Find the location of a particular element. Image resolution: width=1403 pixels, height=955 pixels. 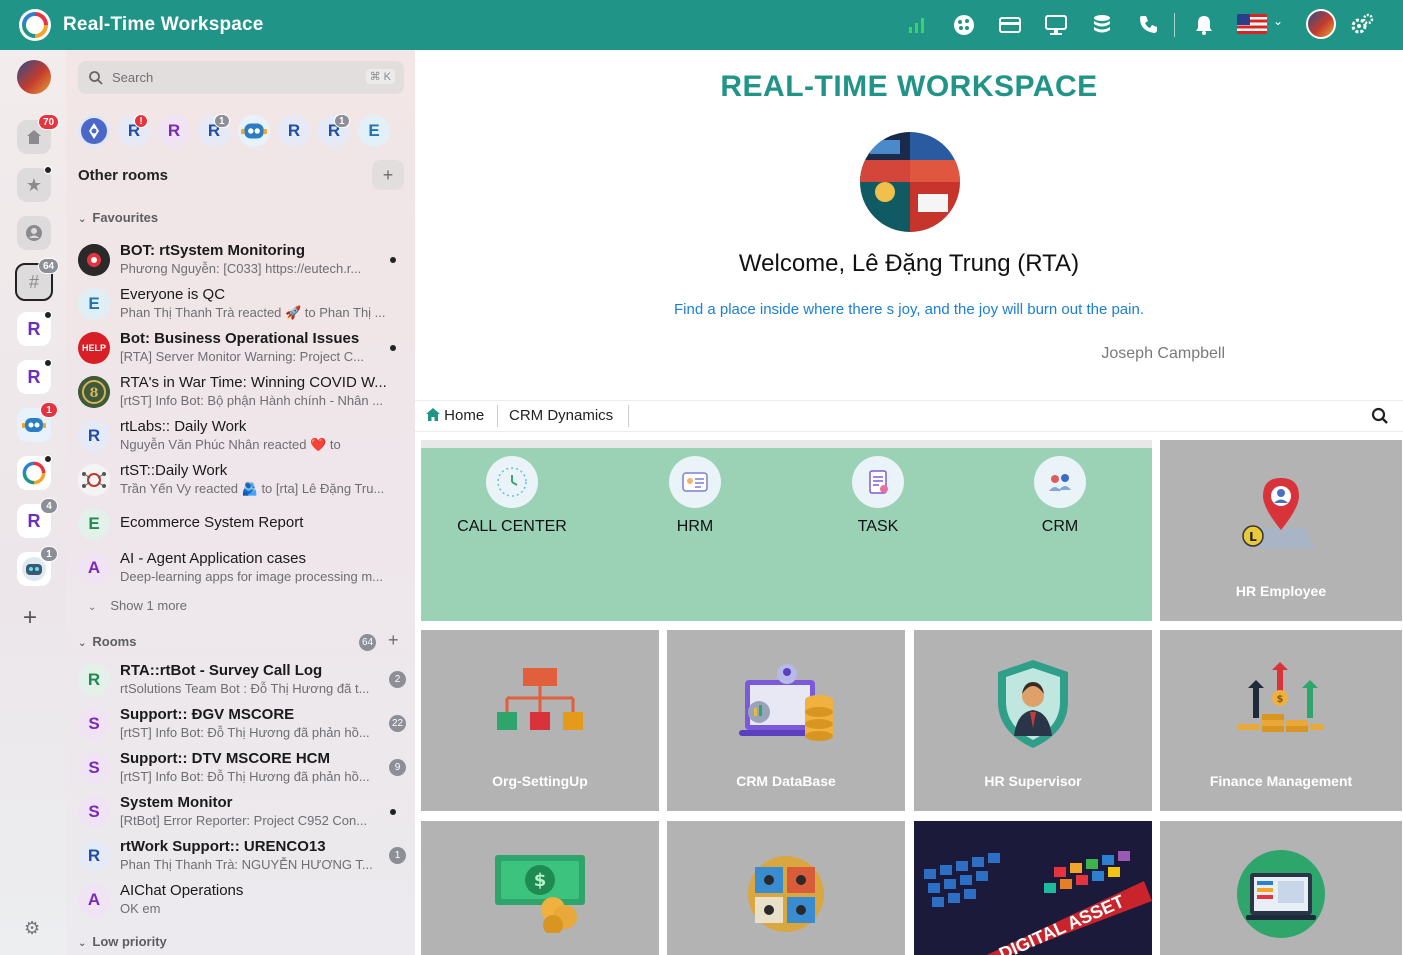

home-badge: 70 is located at coordinates (49, 122).